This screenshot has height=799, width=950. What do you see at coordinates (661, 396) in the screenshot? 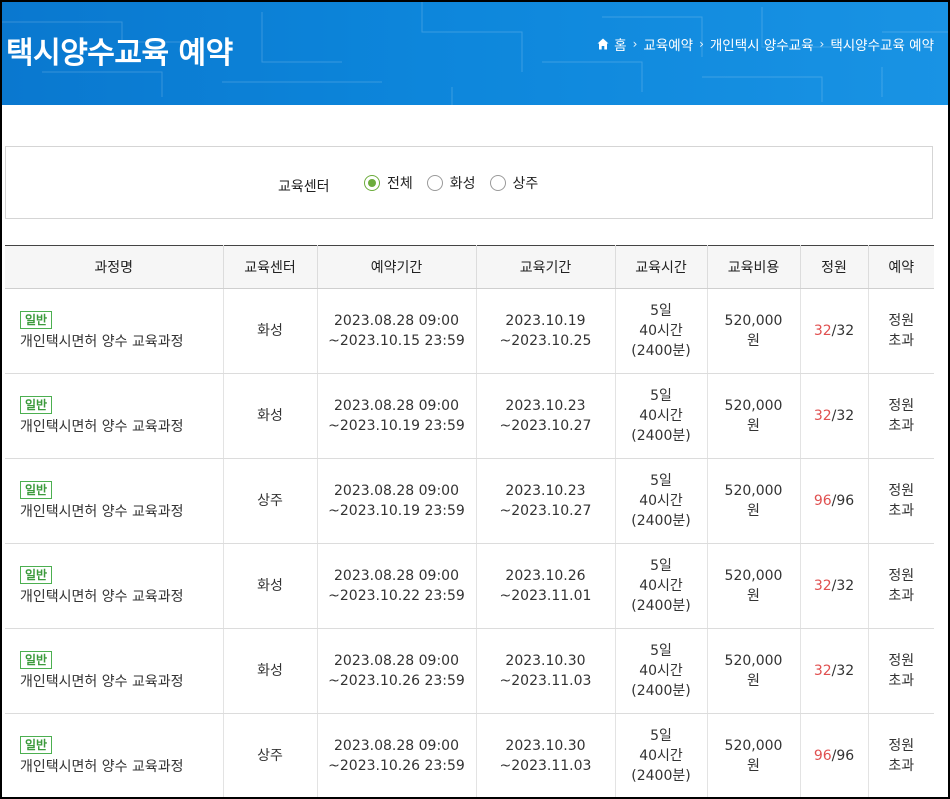
I see `education-days: 5일` at bounding box center [661, 396].